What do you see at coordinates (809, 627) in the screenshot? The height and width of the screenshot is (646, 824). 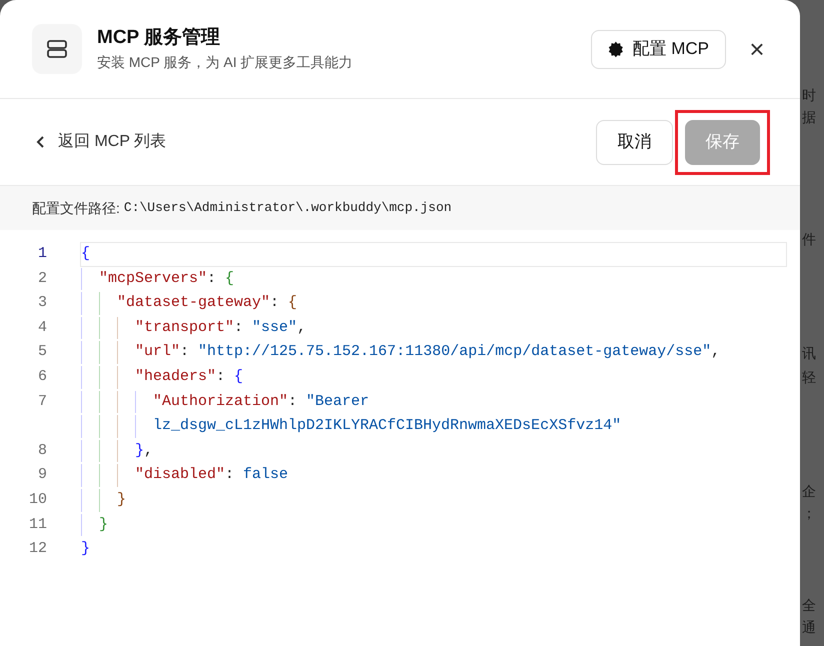 I see `background-text: 通` at bounding box center [809, 627].